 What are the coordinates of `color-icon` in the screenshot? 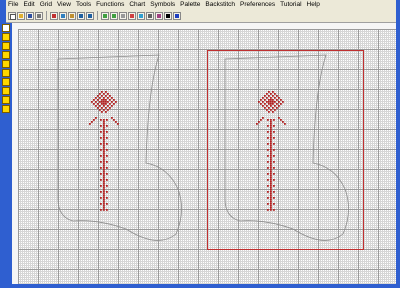 It's located at (132, 15).